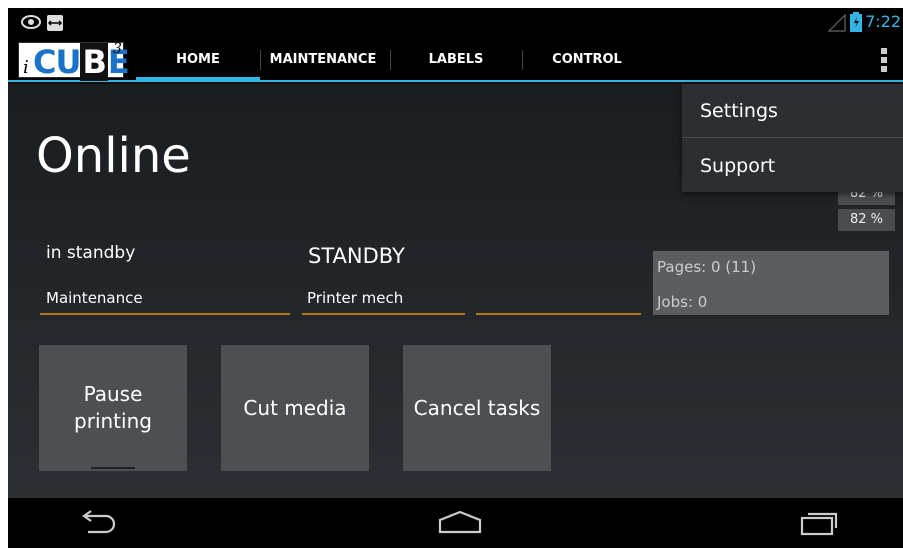 This screenshot has height=548, width=903. I want to click on status-bar: 7:22, so click(455, 23).